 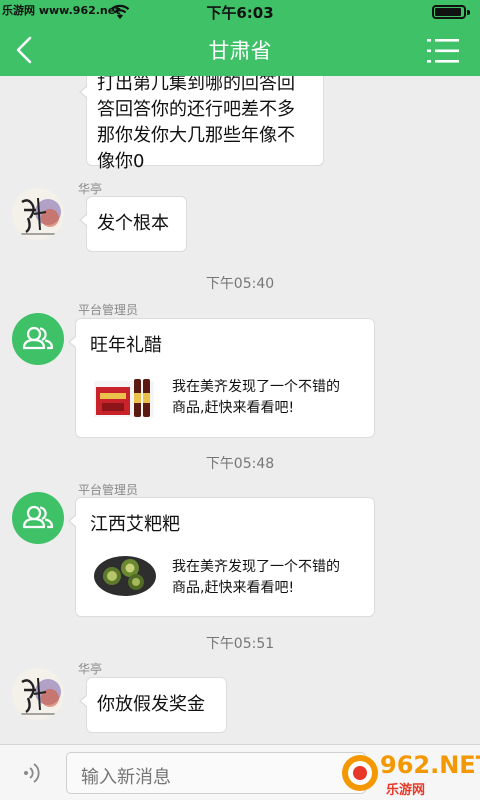 I want to click on product-card: 旺年礼醋 我在美齐发现了一个不错的 商品,赶快来看看吧!, so click(x=221, y=378).